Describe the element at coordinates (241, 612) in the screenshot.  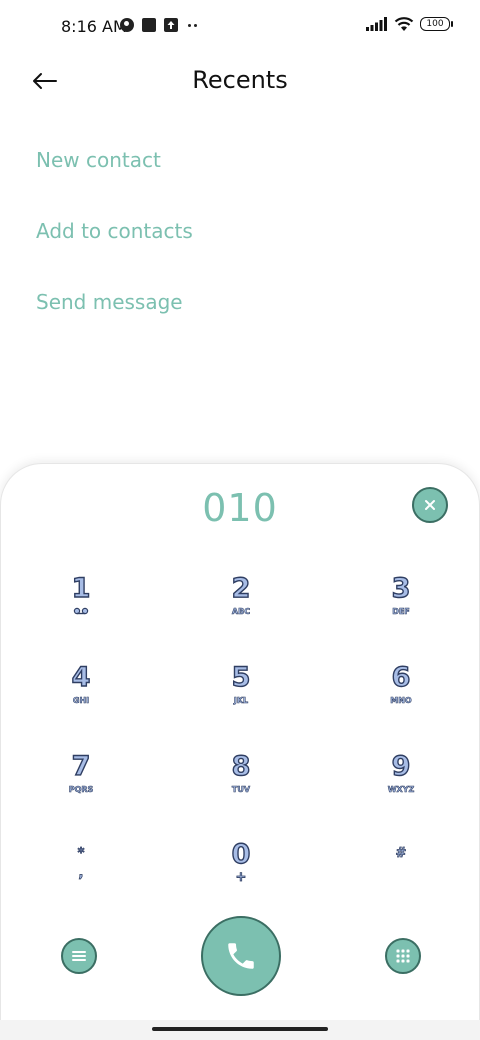
I see `key-letters: ABC` at that location.